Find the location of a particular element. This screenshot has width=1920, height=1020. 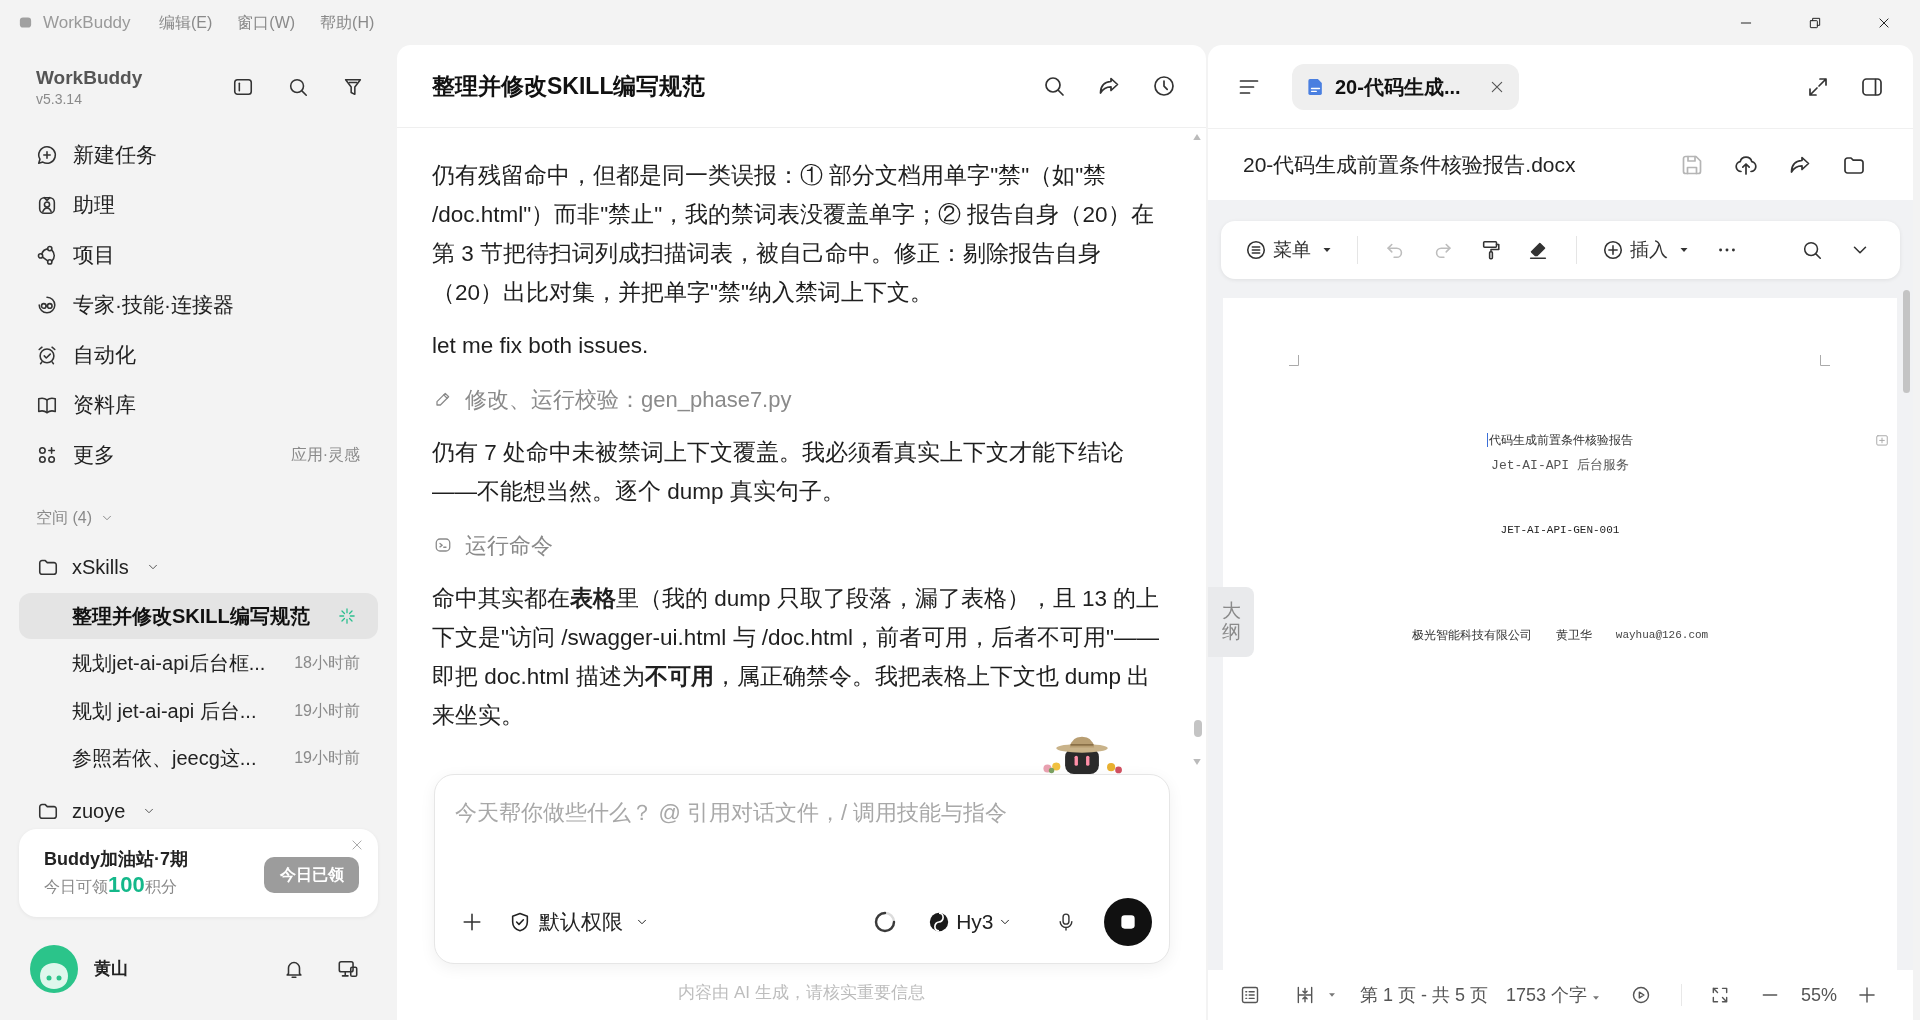

app-logo-icon is located at coordinates (25, 22).